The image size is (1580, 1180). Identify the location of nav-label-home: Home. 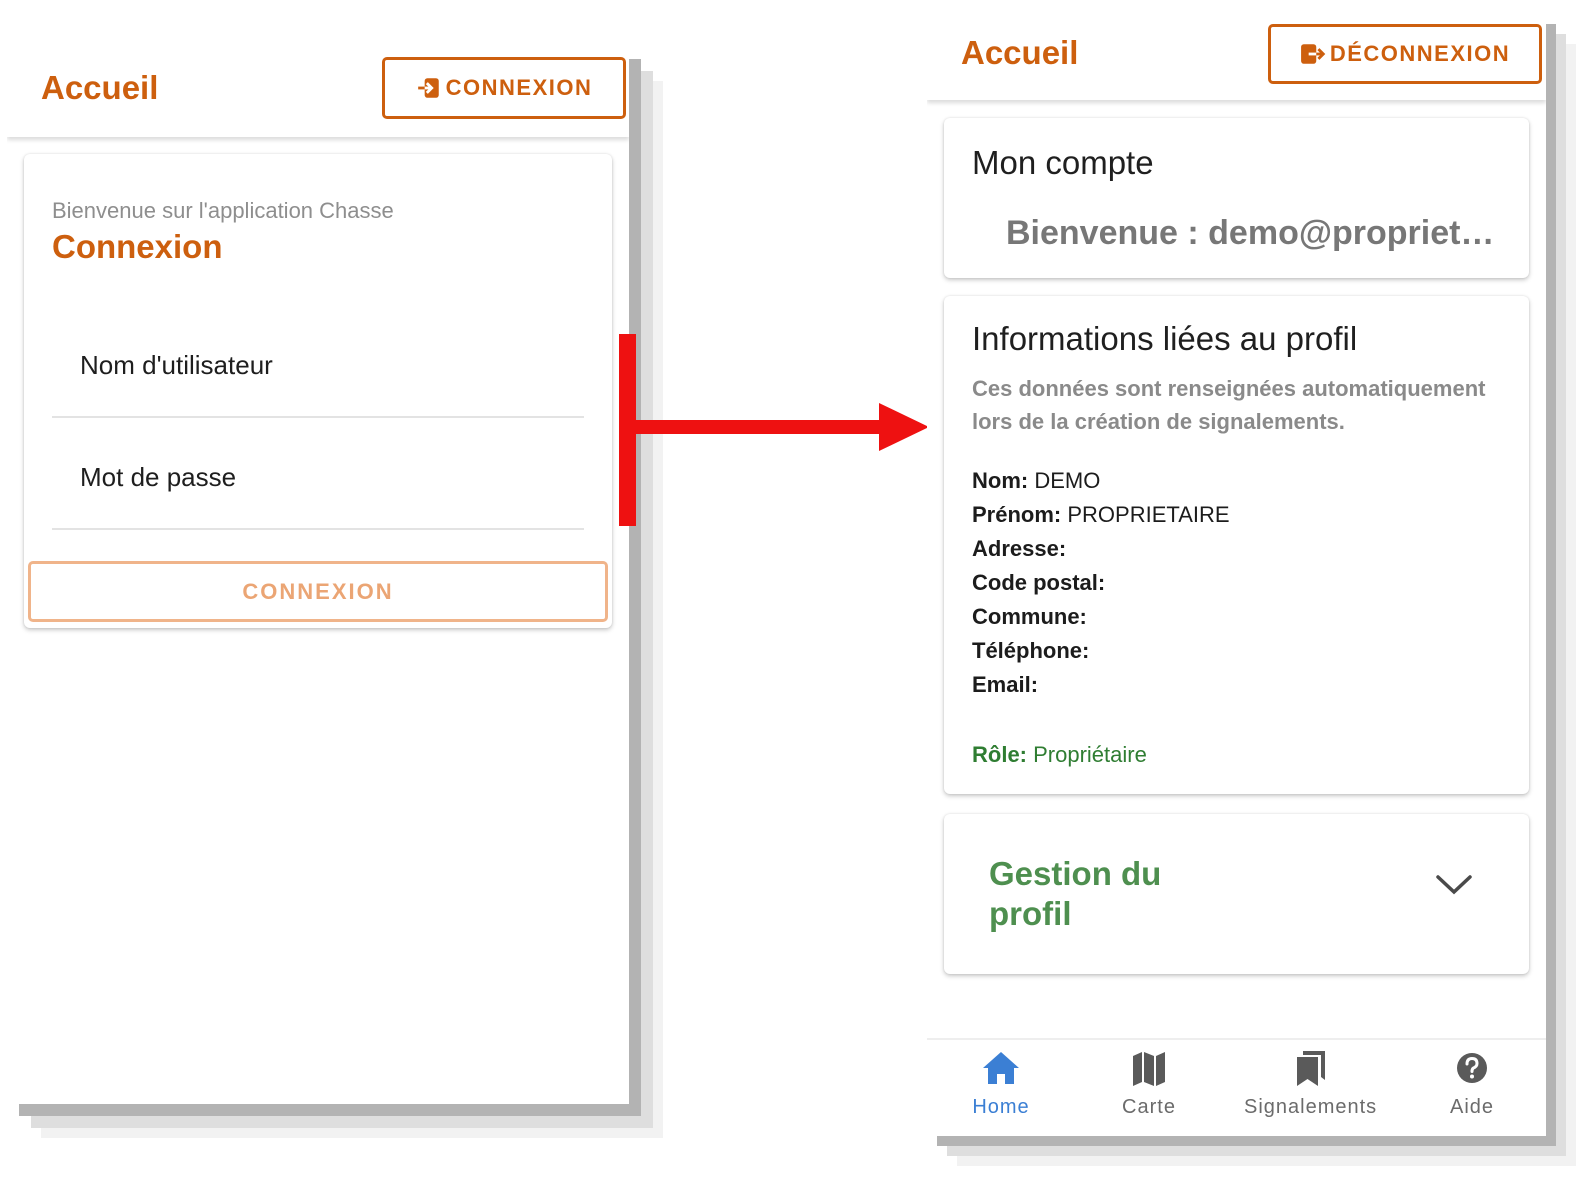
(1001, 1107).